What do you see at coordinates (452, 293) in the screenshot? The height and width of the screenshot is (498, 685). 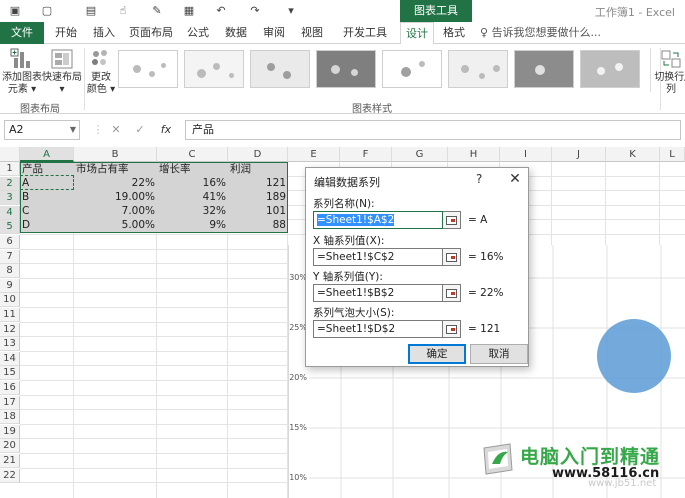 I see `y-values-collapse-button` at bounding box center [452, 293].